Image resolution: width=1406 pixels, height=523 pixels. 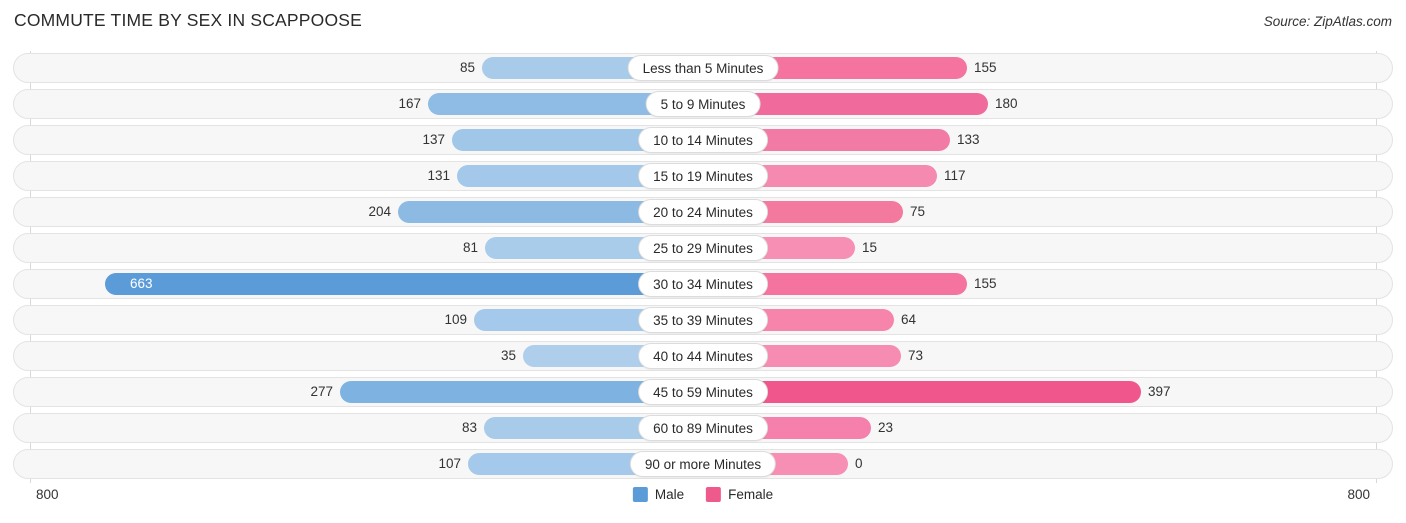 What do you see at coordinates (379, 211) in the screenshot?
I see `value-label-male: 204` at bounding box center [379, 211].